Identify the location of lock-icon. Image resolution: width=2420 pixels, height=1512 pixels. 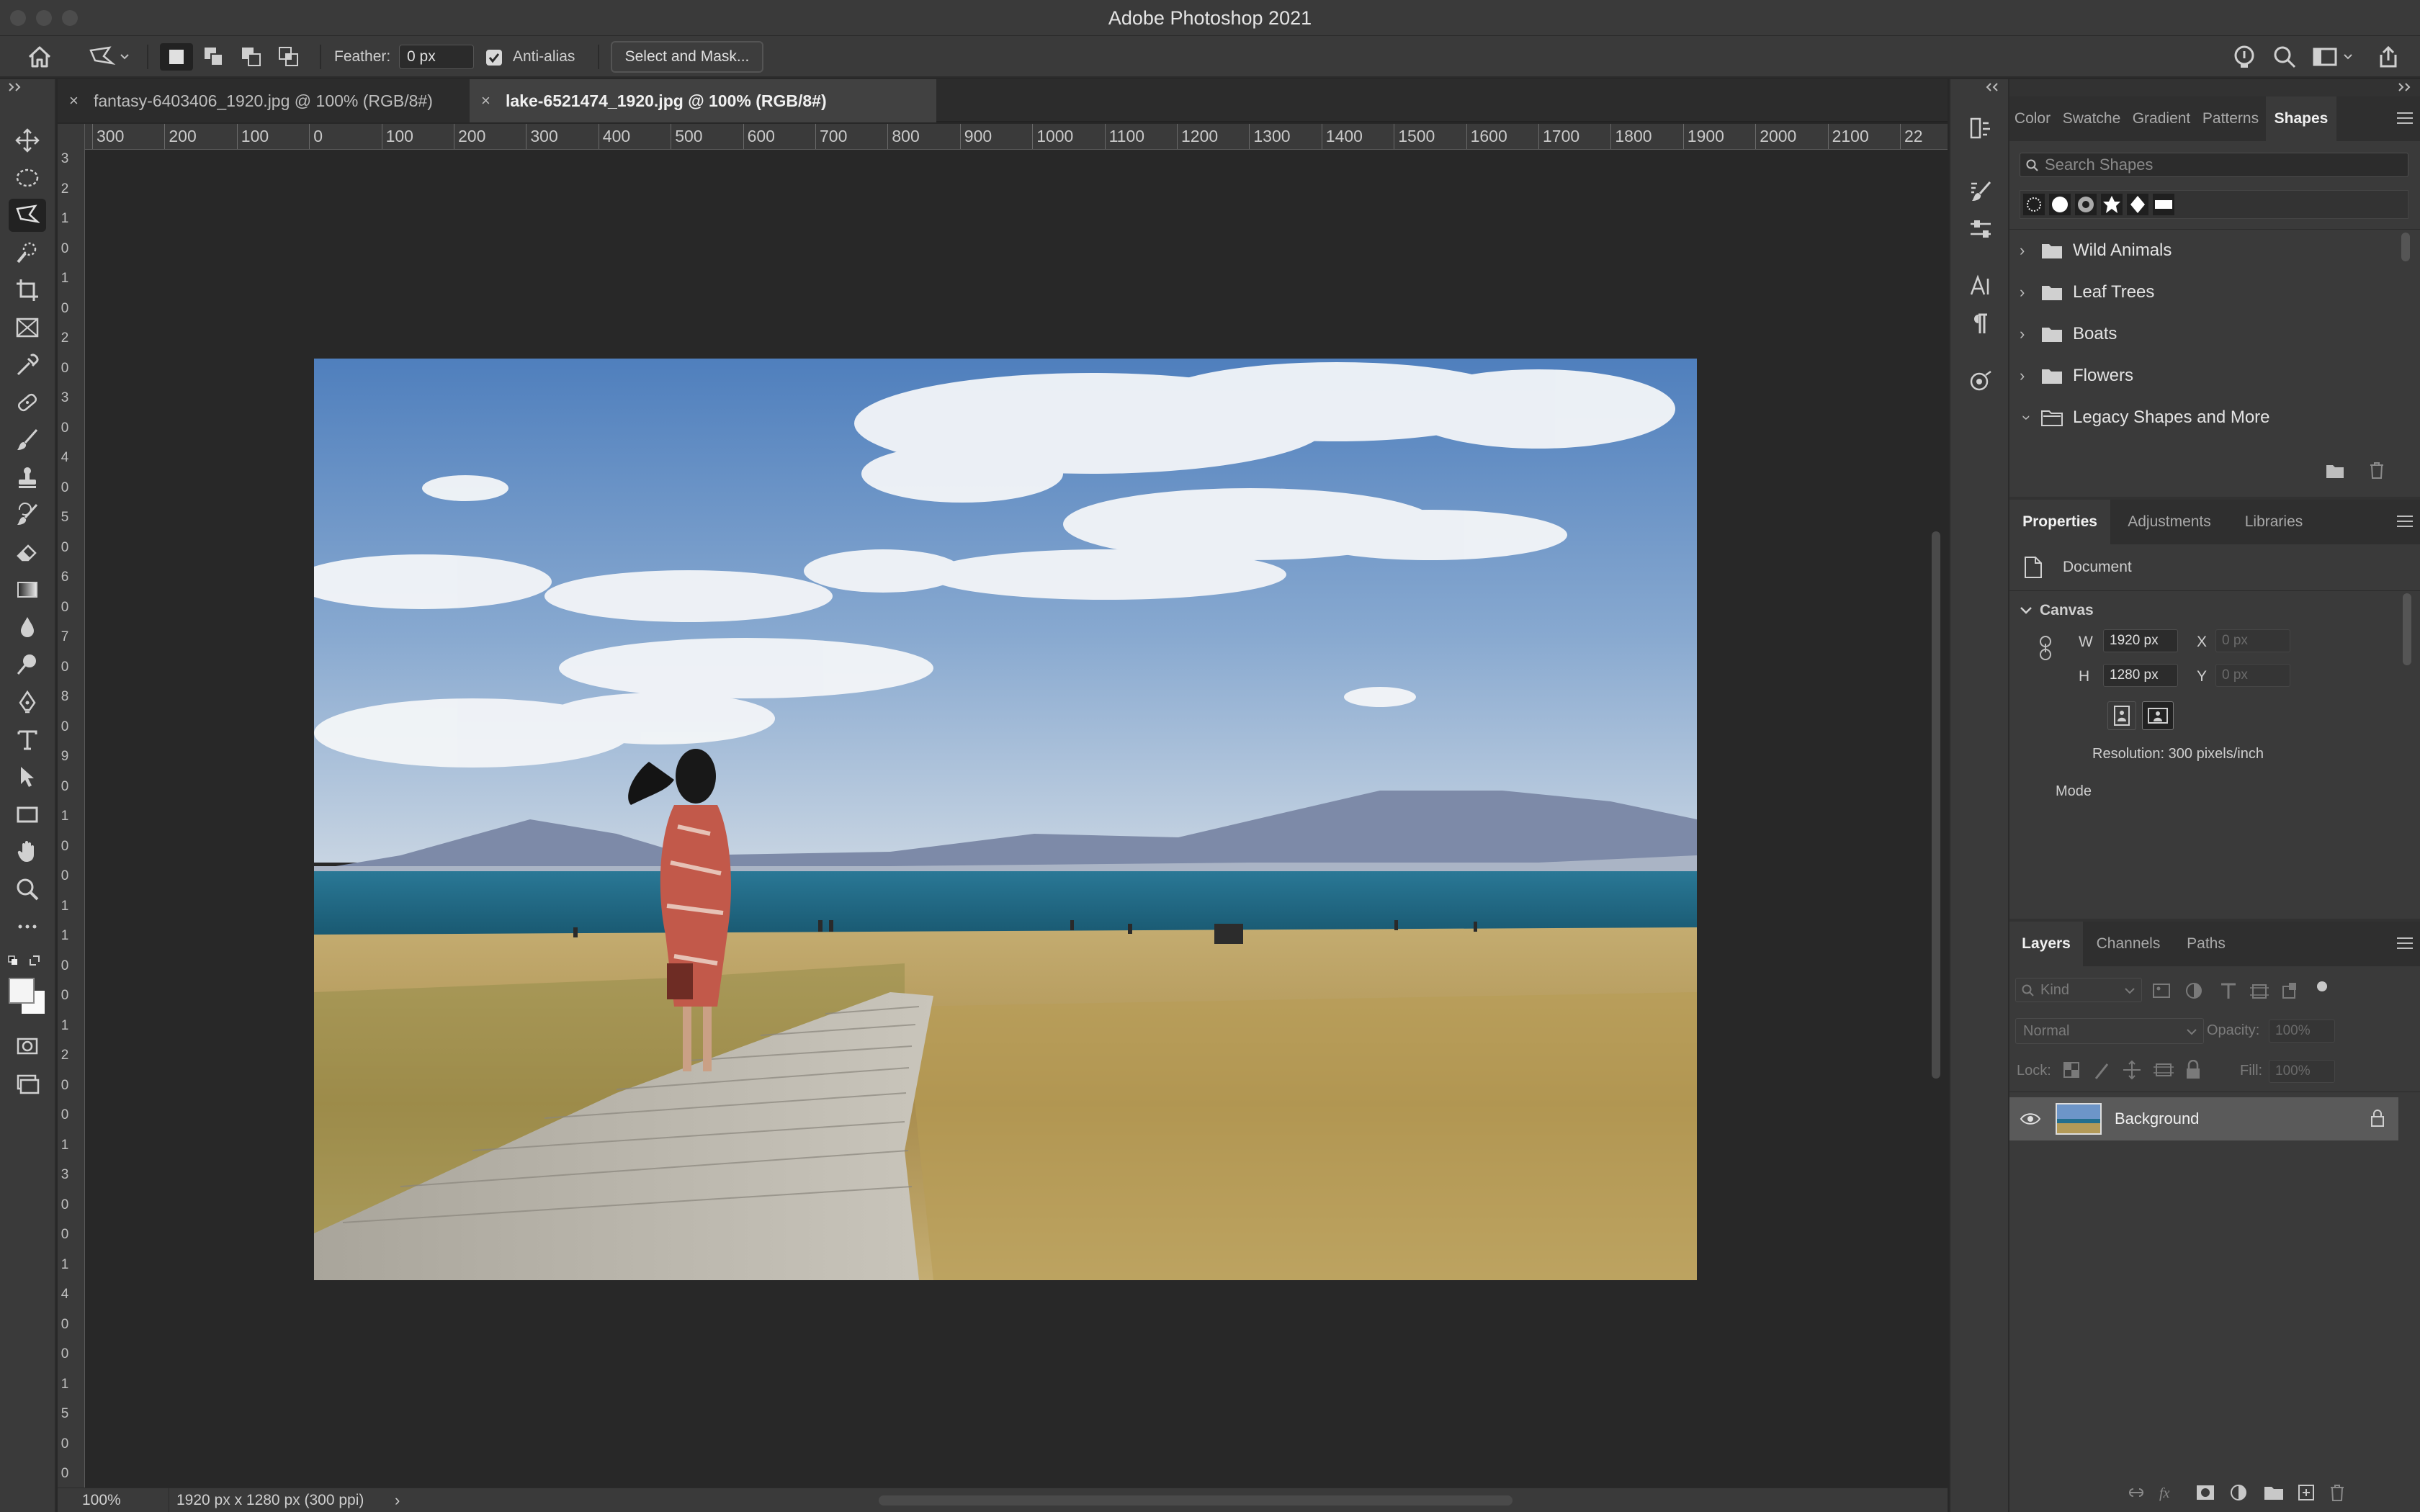
(2377, 1118).